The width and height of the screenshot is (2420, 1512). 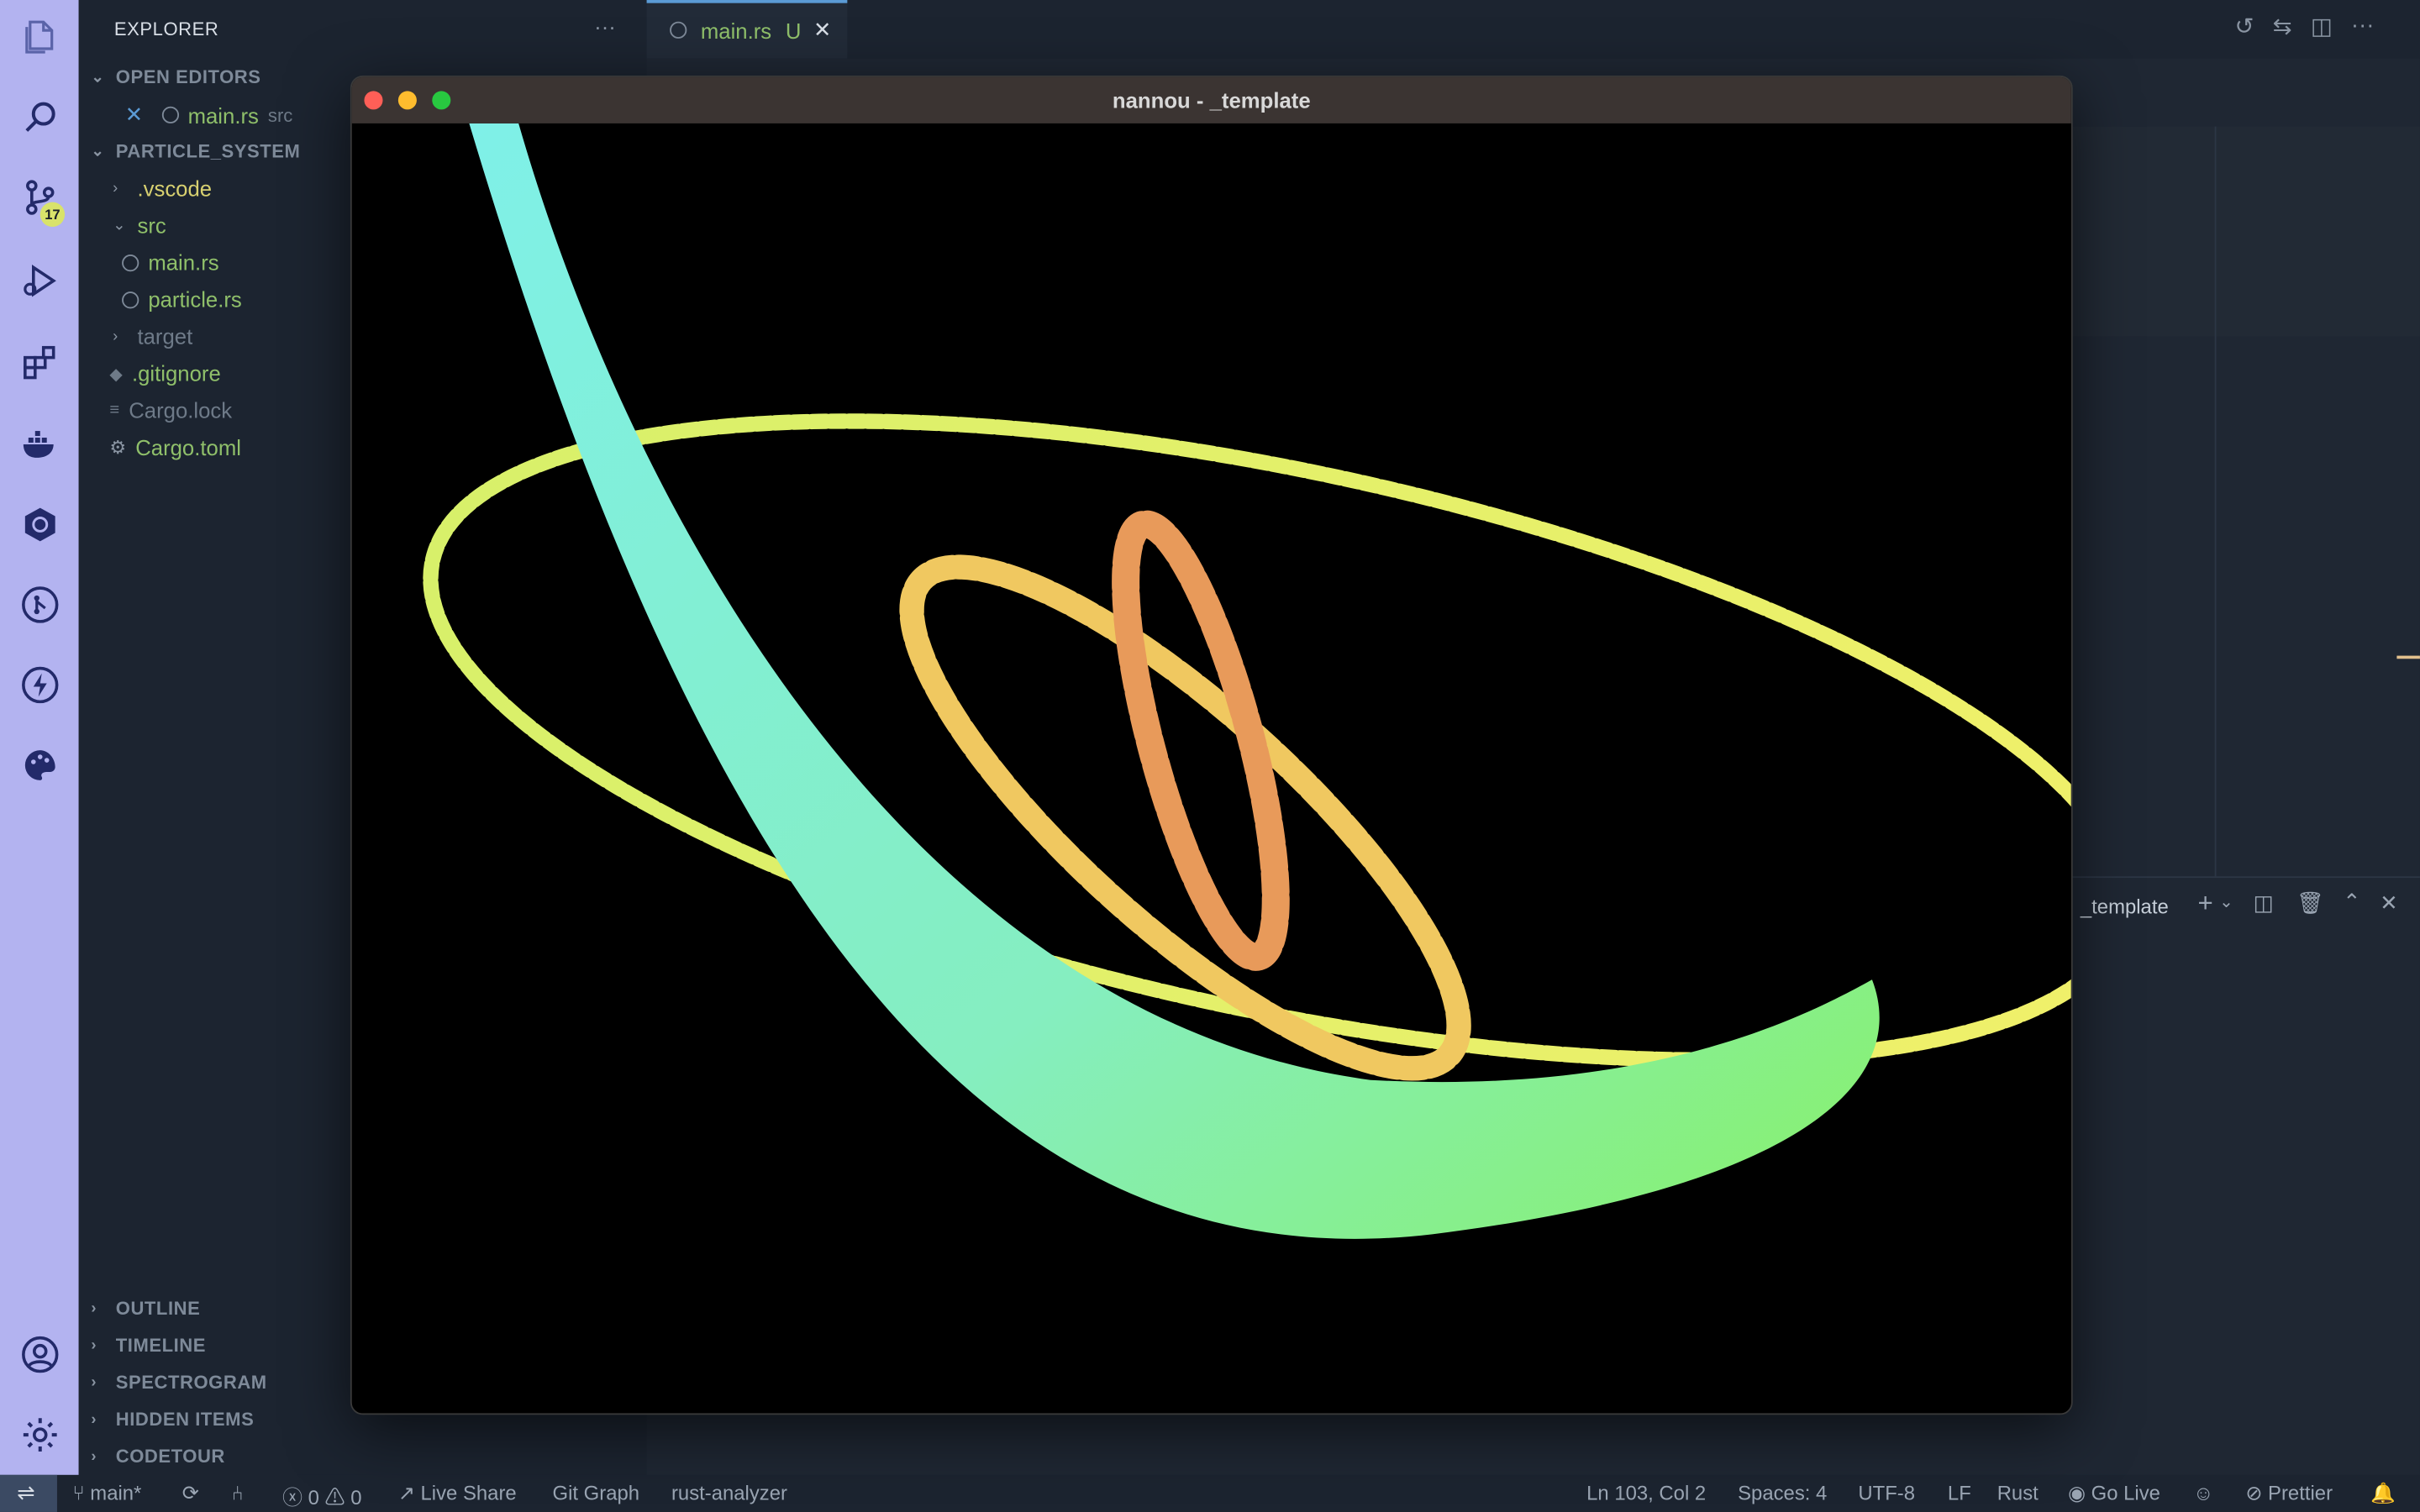 What do you see at coordinates (39, 685) in the screenshot?
I see `lightning-icon` at bounding box center [39, 685].